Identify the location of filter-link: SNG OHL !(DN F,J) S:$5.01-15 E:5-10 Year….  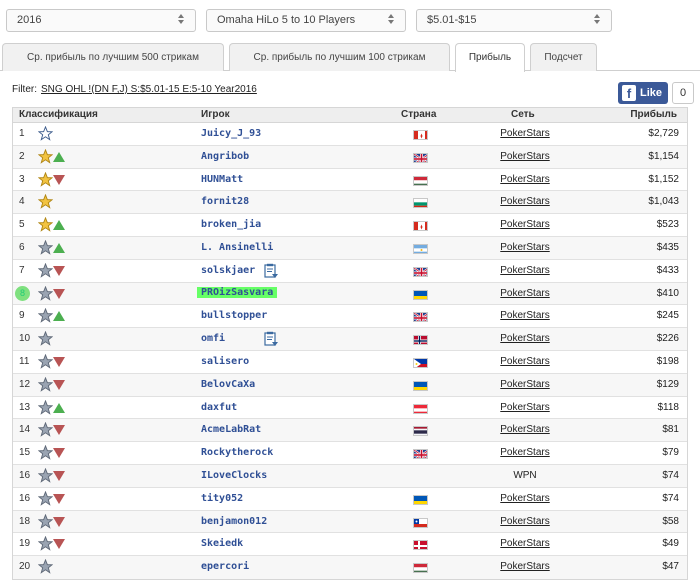
(149, 89).